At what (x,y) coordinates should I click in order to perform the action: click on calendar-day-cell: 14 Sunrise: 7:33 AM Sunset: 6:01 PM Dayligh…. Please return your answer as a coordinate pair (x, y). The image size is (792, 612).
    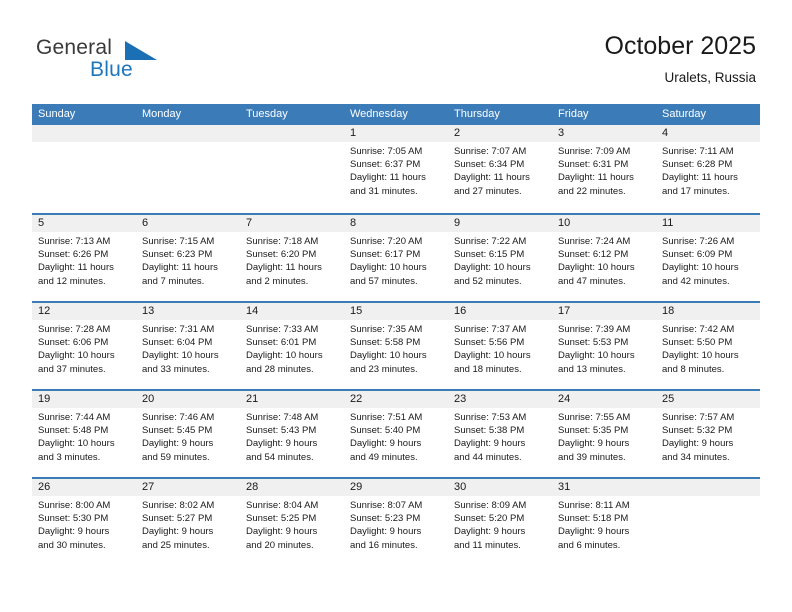
    Looking at the image, I should click on (292, 346).